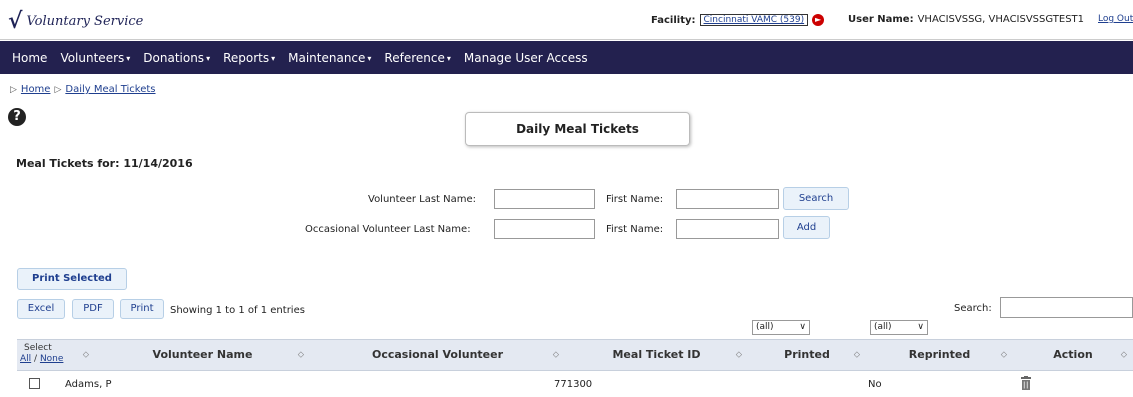 The image size is (1133, 397). I want to click on reprinted-filter-value: (all), so click(883, 327).